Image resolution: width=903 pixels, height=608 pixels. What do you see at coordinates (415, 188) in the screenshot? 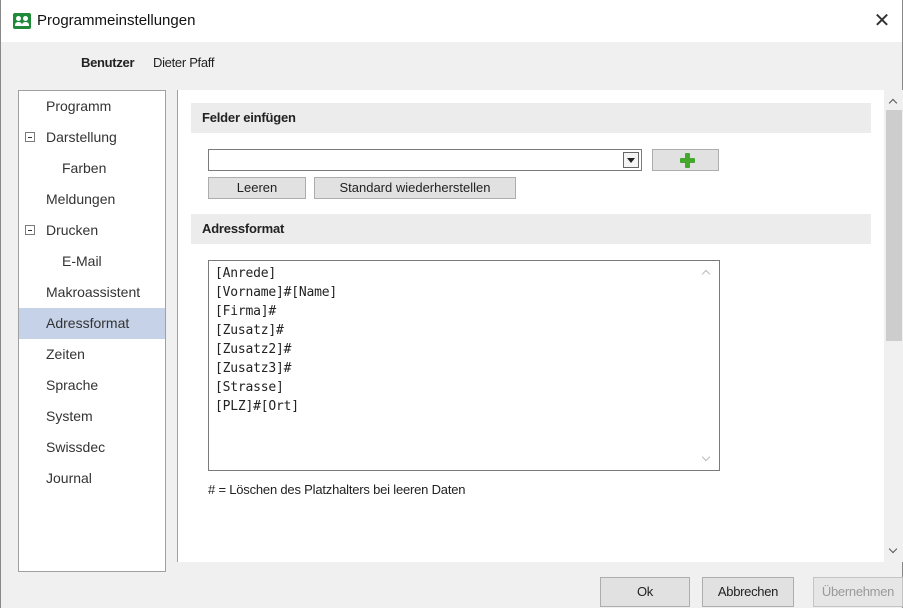
I see `restore-default-button: Standard wiederherstellen` at bounding box center [415, 188].